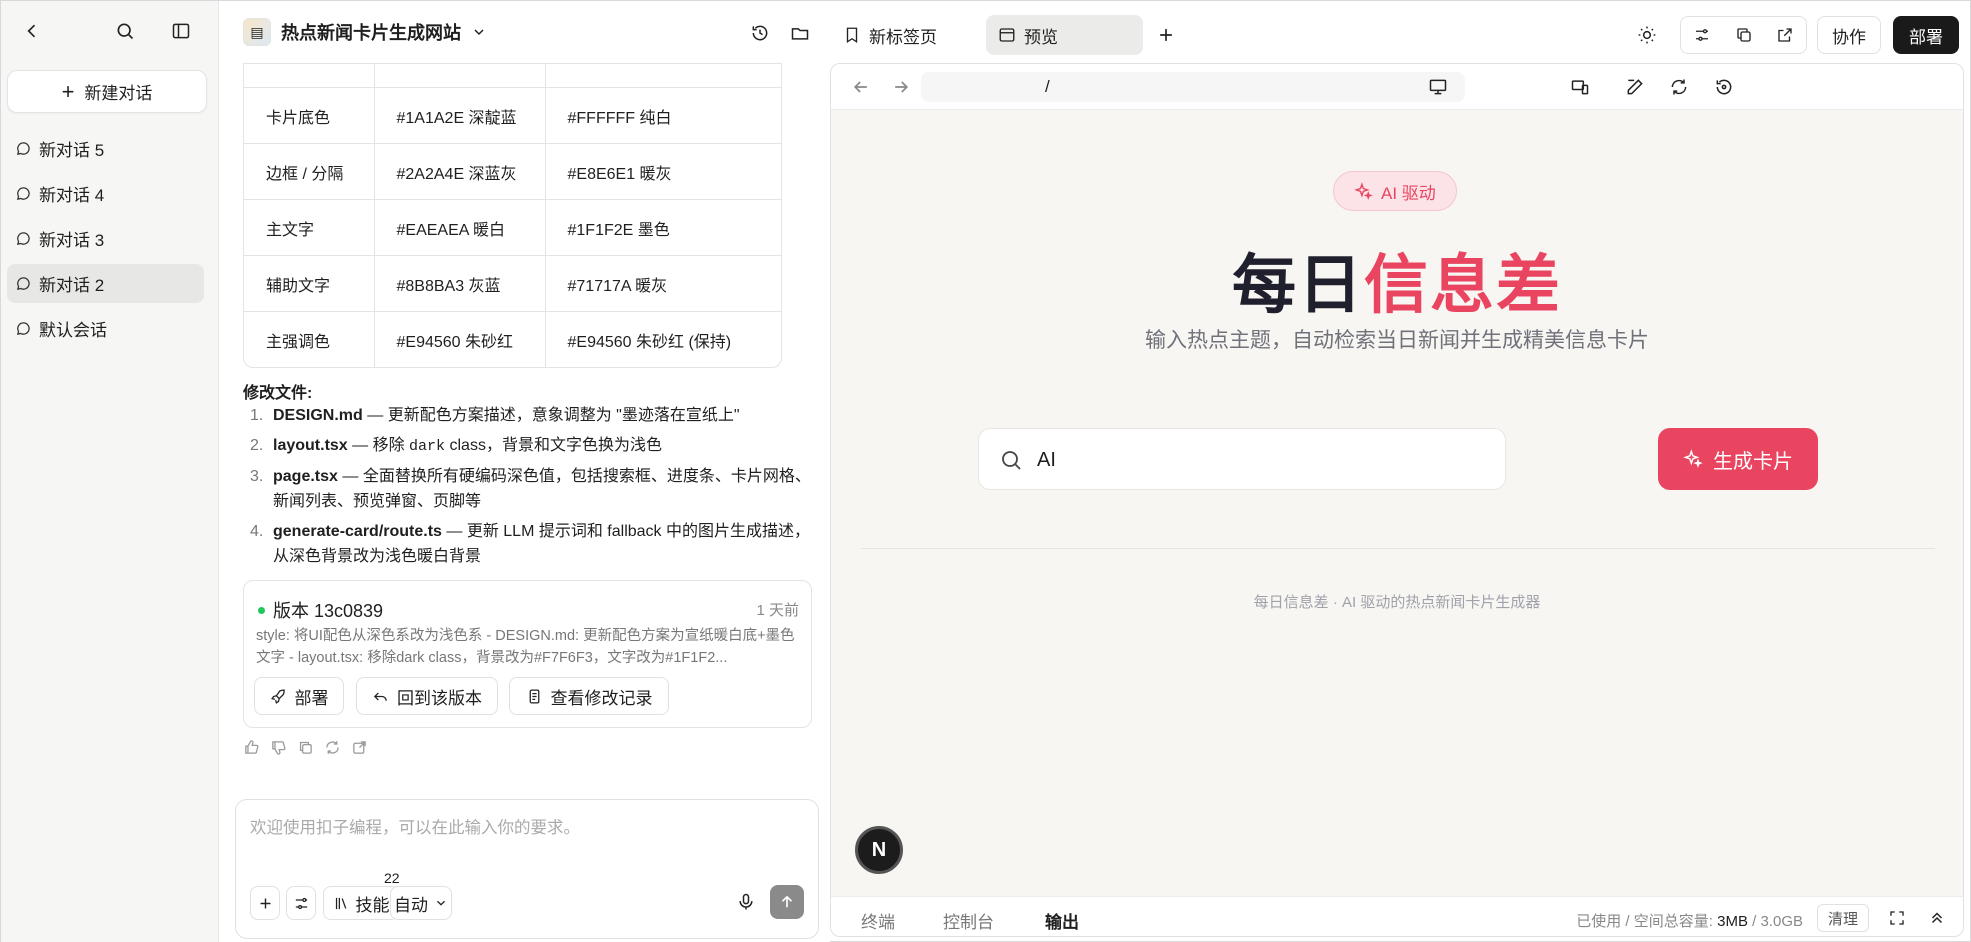 This screenshot has width=1971, height=942. Describe the element at coordinates (479, 32) in the screenshot. I see `chevron-down-icon` at that location.